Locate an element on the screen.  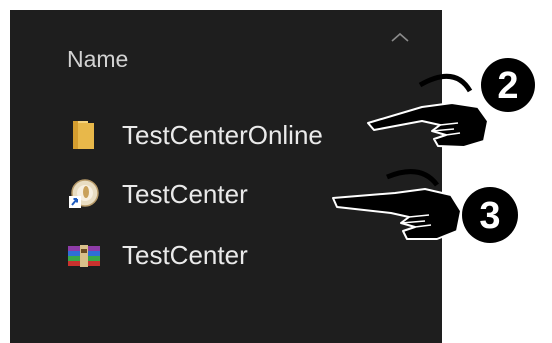
list-item-testcenter-archive: TestCenter is located at coordinates (157, 255).